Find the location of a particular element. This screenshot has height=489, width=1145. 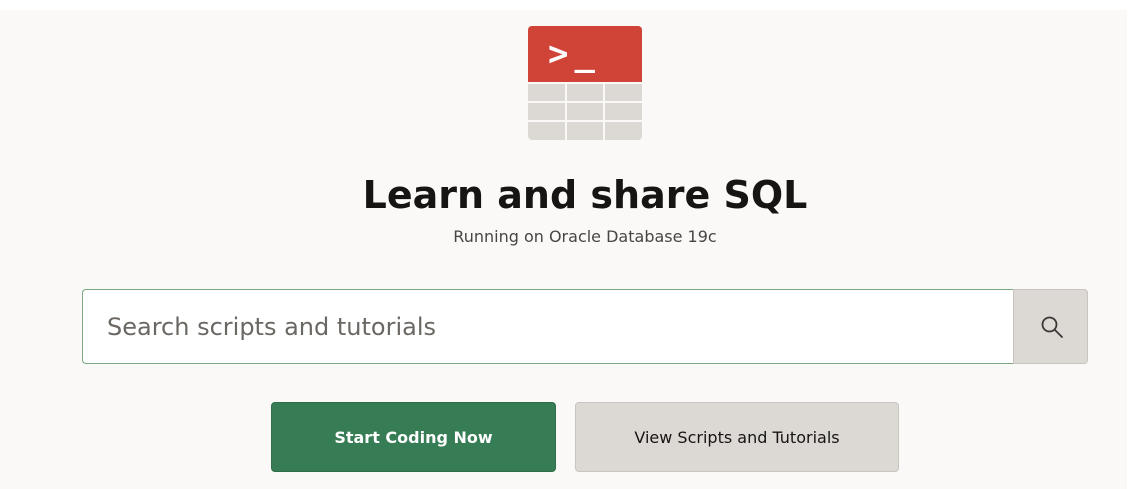

search-bar is located at coordinates (585, 326).